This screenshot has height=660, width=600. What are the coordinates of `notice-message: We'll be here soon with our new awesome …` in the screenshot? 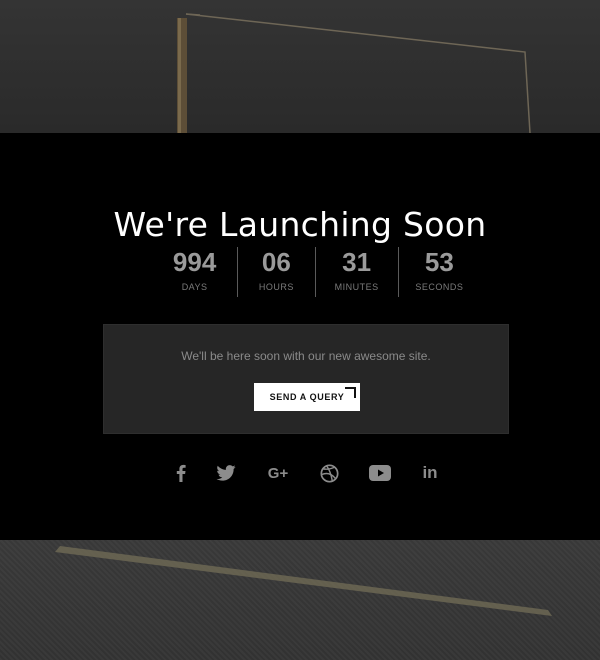 It's located at (306, 356).